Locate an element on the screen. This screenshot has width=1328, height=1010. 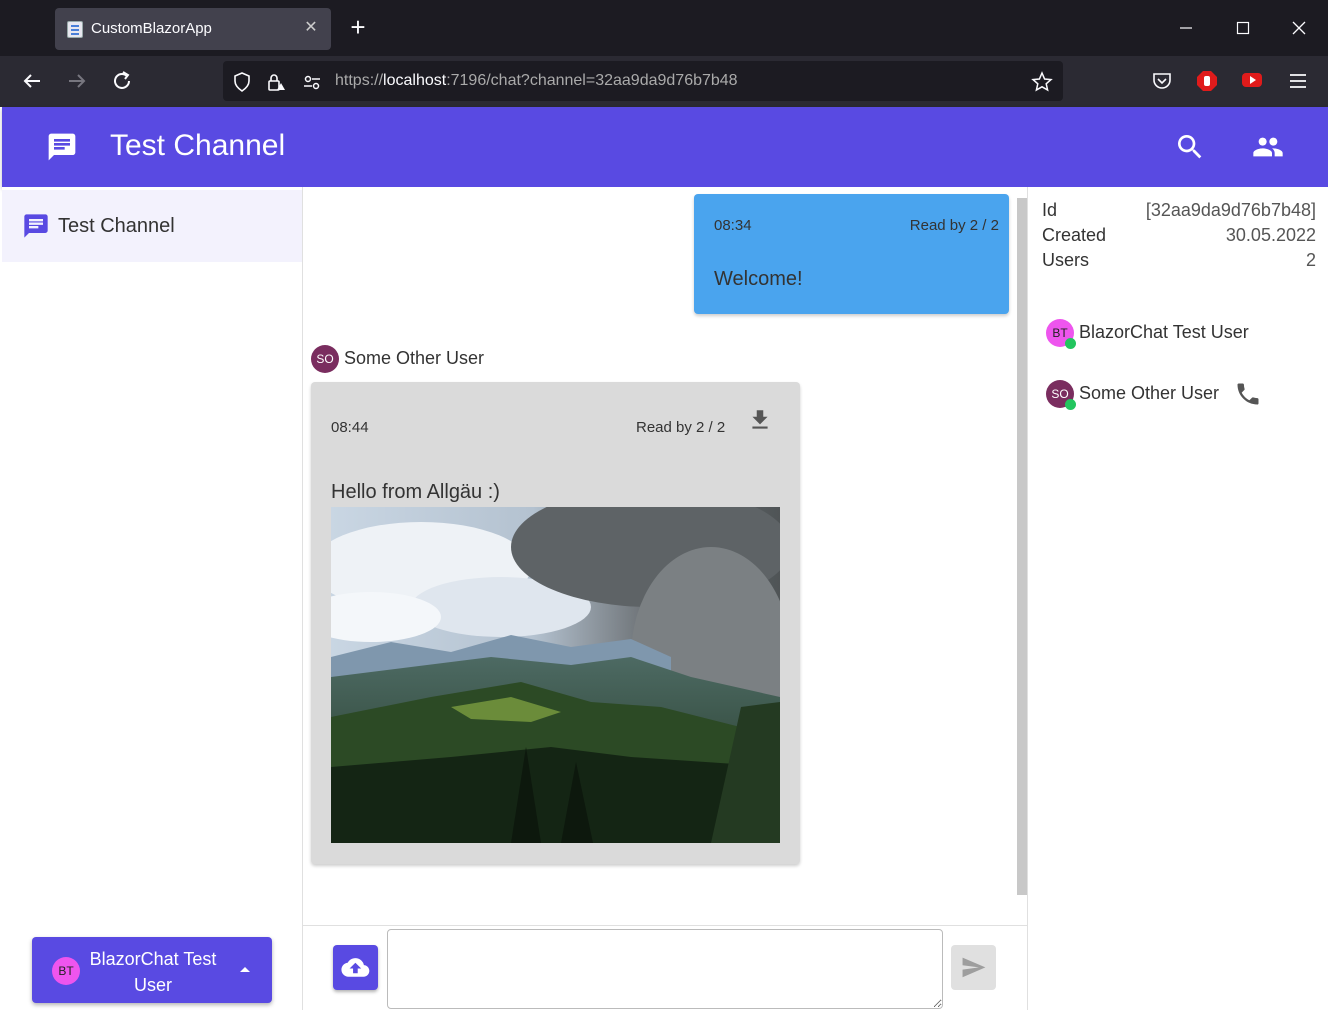
message-list-scrollbar is located at coordinates (1022, 546).